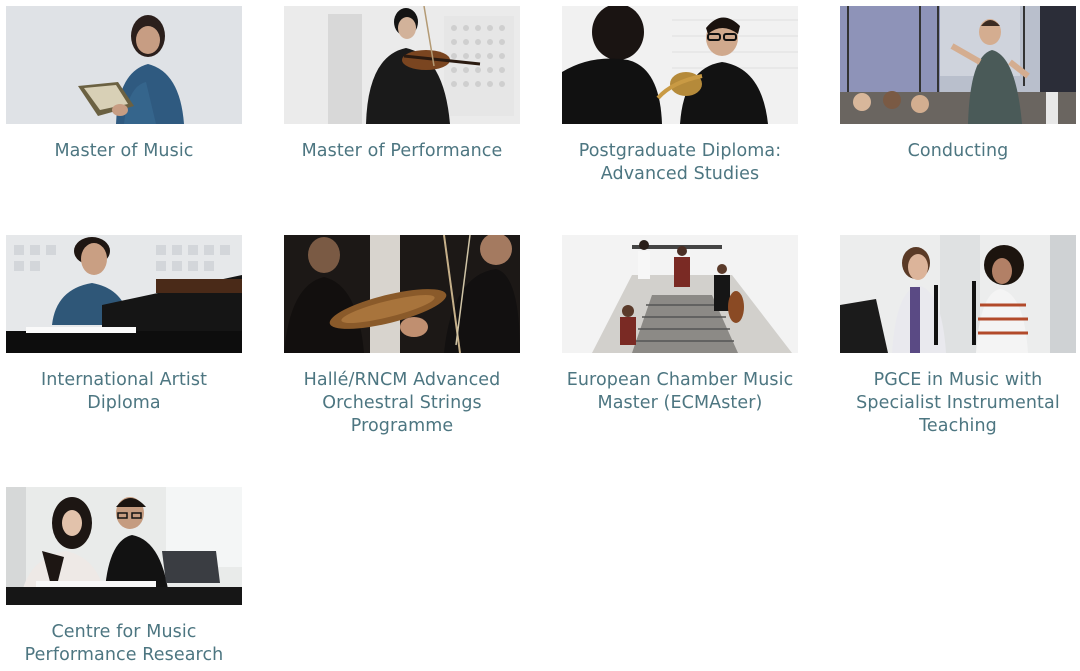 This screenshot has width=1080, height=671. I want to click on programme-title: European Chamber Music Master (ECMAster), so click(680, 392).